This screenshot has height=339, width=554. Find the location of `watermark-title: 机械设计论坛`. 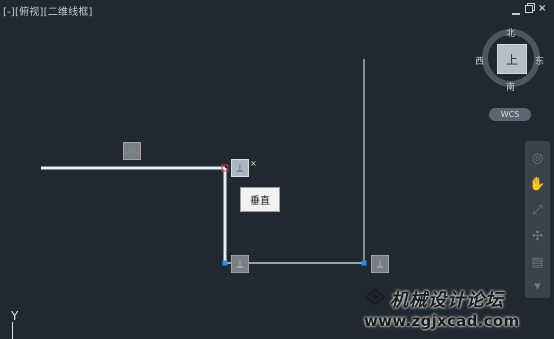

watermark-title: 机械设计论坛 is located at coordinates (447, 300).